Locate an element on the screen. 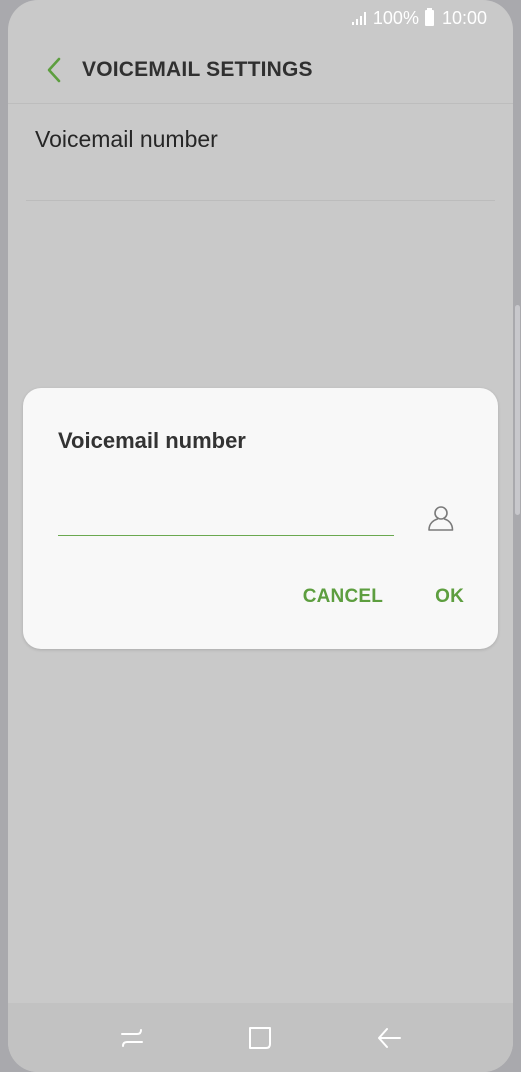 The height and width of the screenshot is (1072, 521). navigation-bar is located at coordinates (260, 1037).